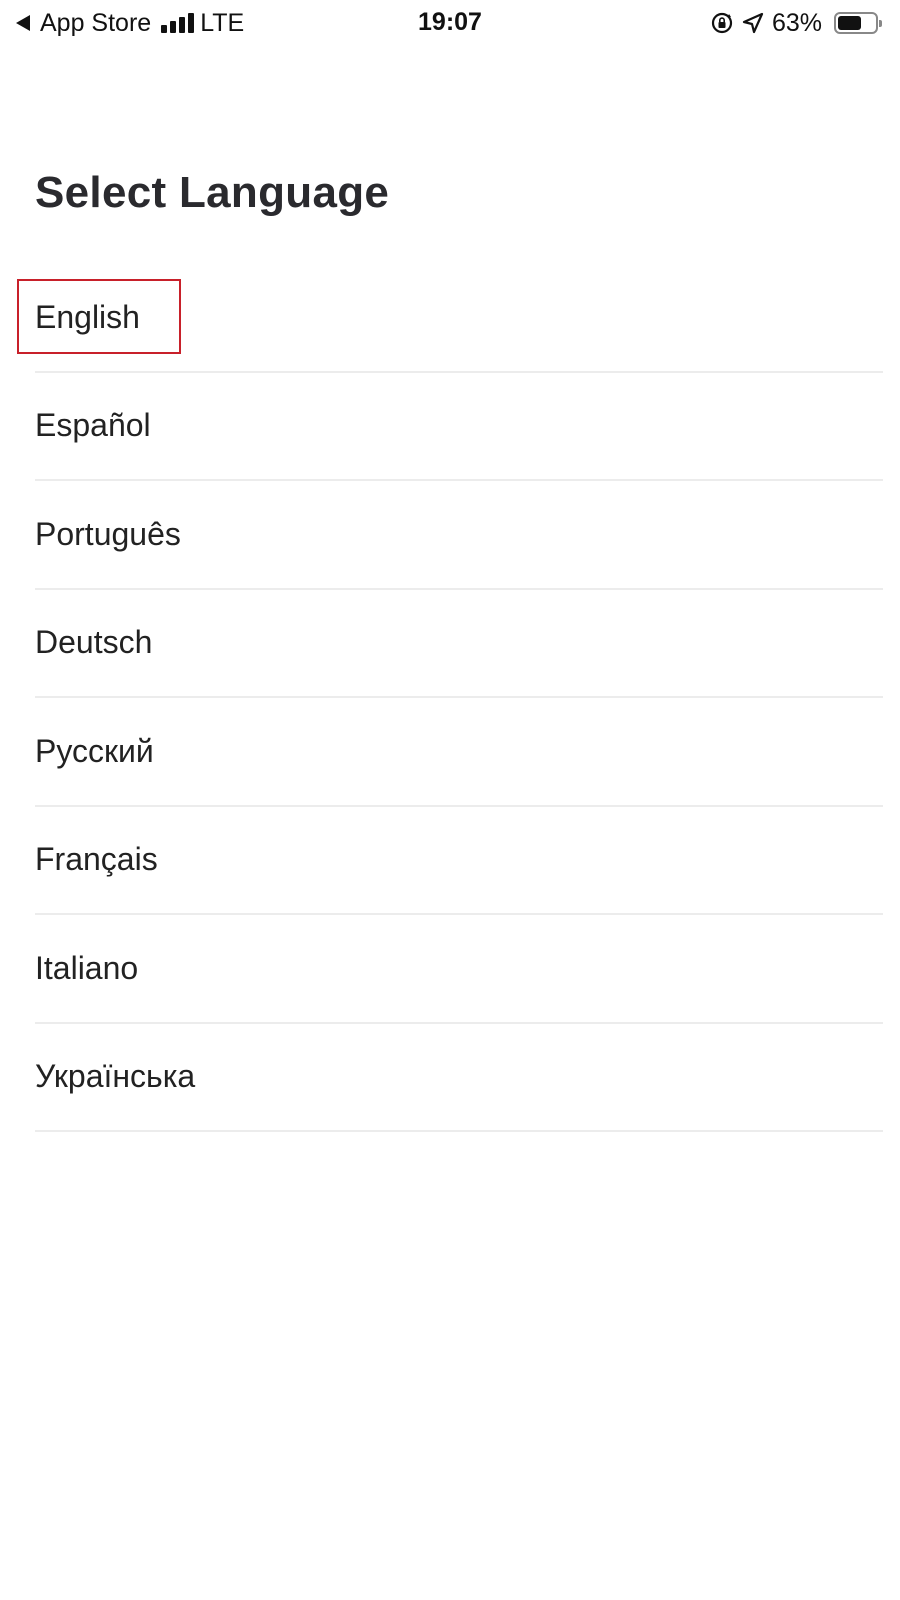 This screenshot has height=1600, width=900. I want to click on language-label: Français, so click(96, 859).